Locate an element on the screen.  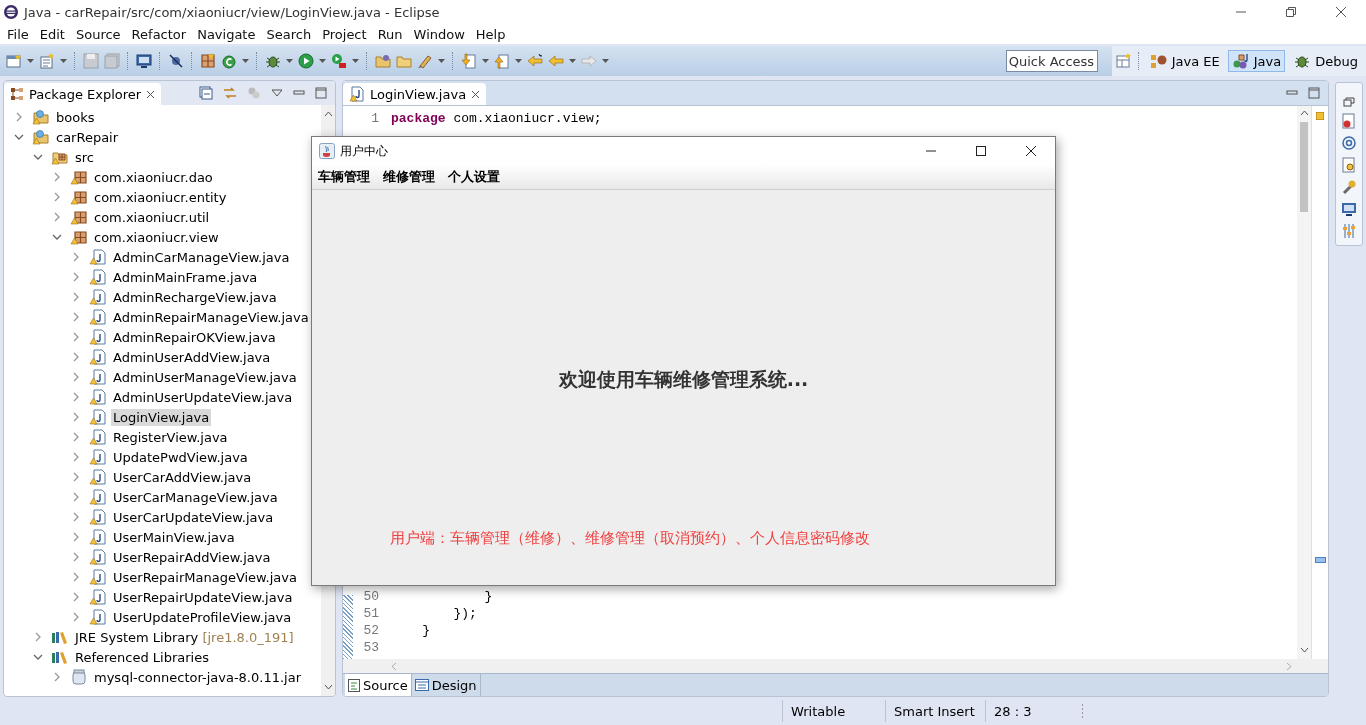
scroll-right-icon is located at coordinates (1289, 666).